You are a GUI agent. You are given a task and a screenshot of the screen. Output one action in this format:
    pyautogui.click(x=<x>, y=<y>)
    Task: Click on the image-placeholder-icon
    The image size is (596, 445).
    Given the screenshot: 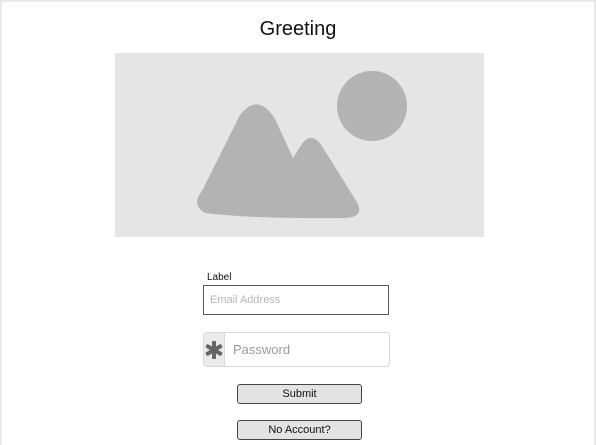 What is the action you would take?
    pyautogui.click(x=302, y=145)
    